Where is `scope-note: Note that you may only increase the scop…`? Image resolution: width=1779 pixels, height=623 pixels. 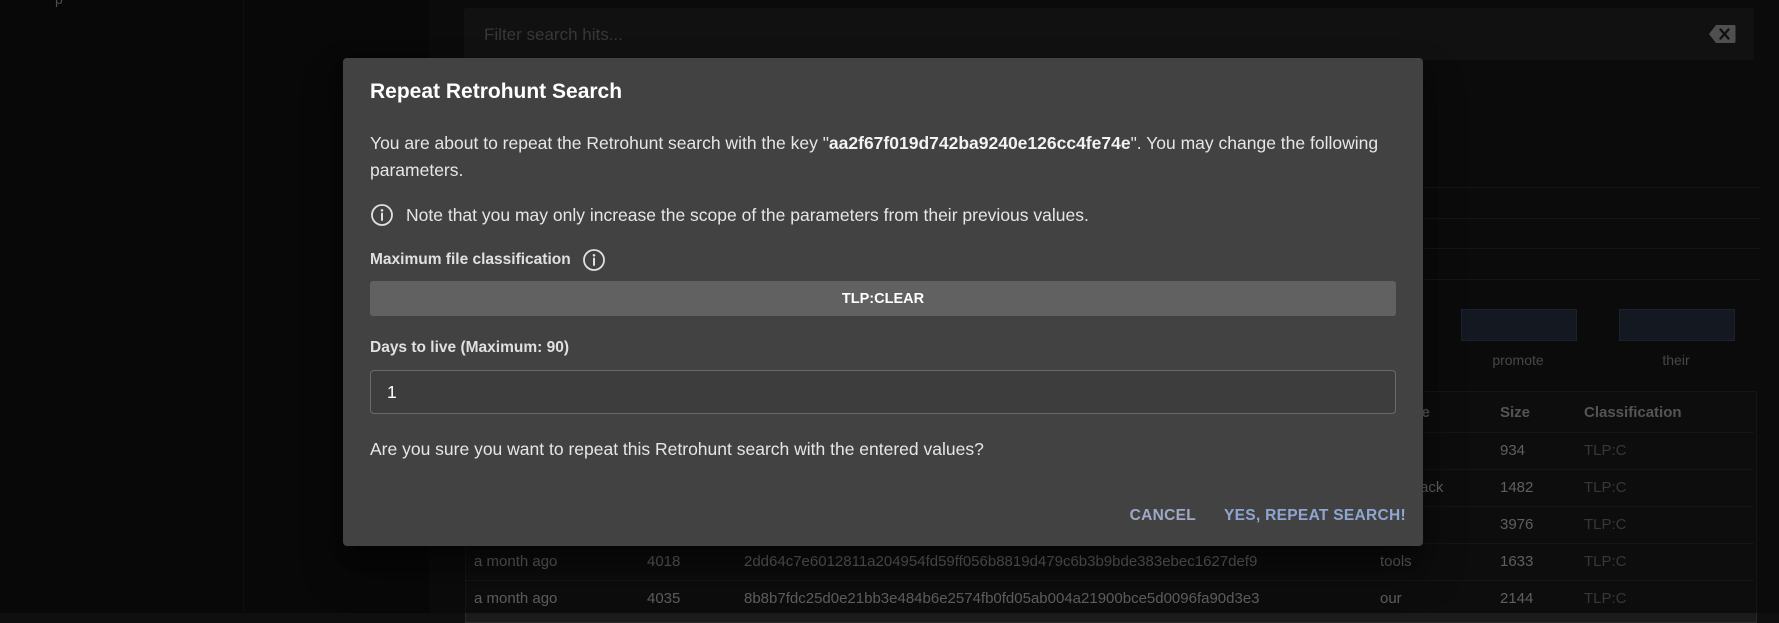
scope-note: Note that you may only increase the scop… is located at coordinates (729, 215).